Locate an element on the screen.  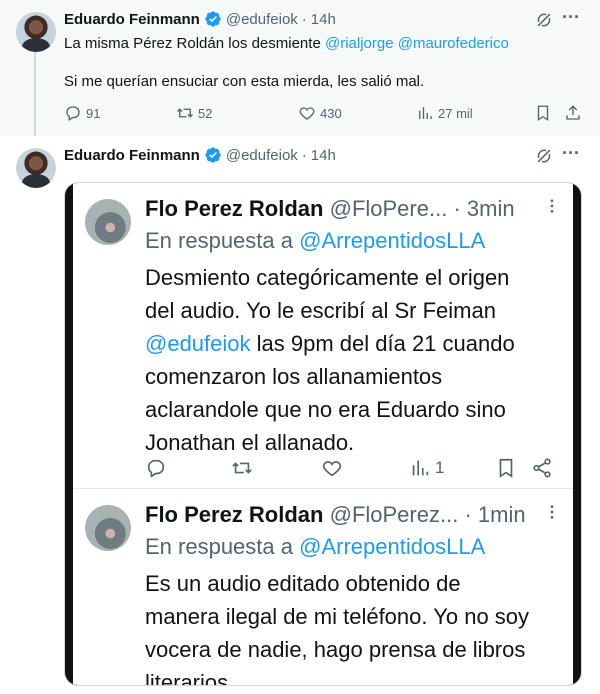
views-count: 1 is located at coordinates (440, 467).